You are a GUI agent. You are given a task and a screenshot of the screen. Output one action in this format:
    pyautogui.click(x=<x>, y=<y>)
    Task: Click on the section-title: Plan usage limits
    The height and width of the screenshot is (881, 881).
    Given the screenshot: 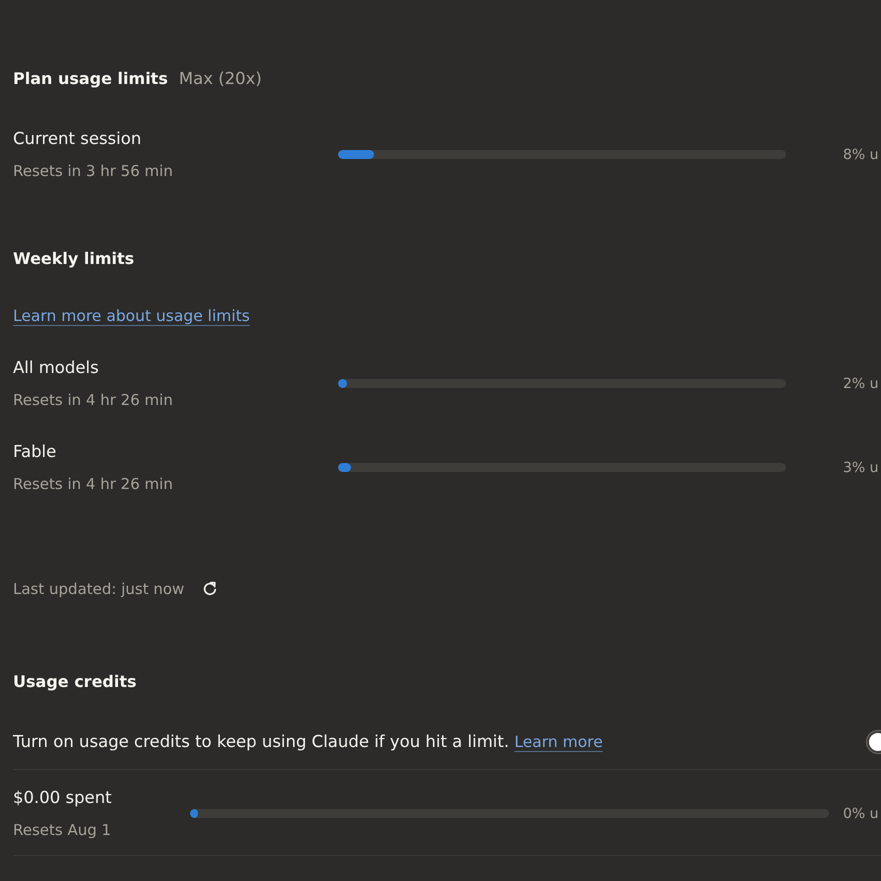 What is the action you would take?
    pyautogui.click(x=90, y=79)
    